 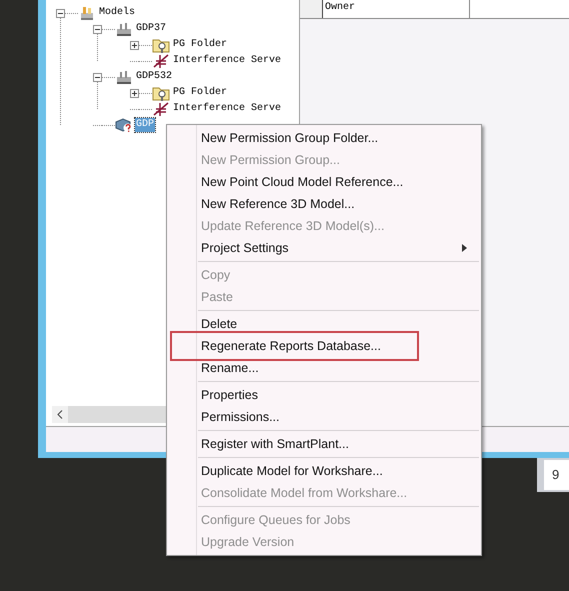 What do you see at coordinates (556, 475) in the screenshot?
I see `window-text: 9` at bounding box center [556, 475].